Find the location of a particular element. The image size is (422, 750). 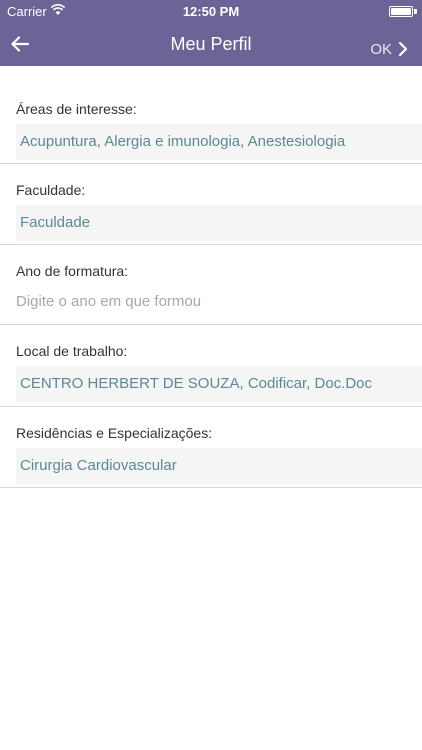

residencias-label: Residências e Especializações: is located at coordinates (114, 433).